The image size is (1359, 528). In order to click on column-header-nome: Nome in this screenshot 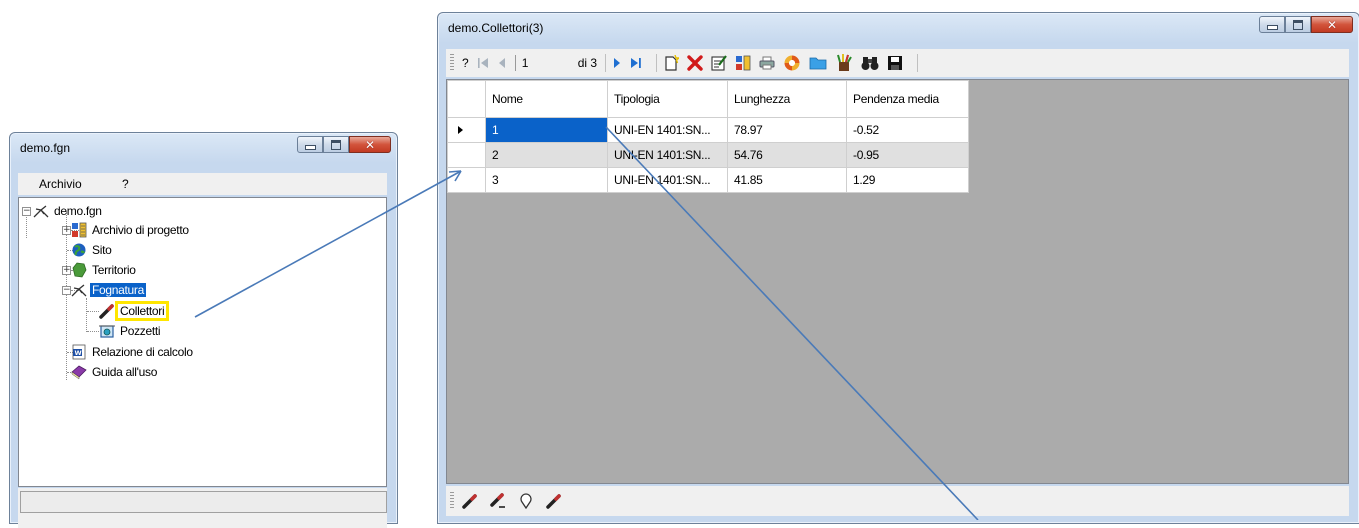, I will do `click(546, 99)`.